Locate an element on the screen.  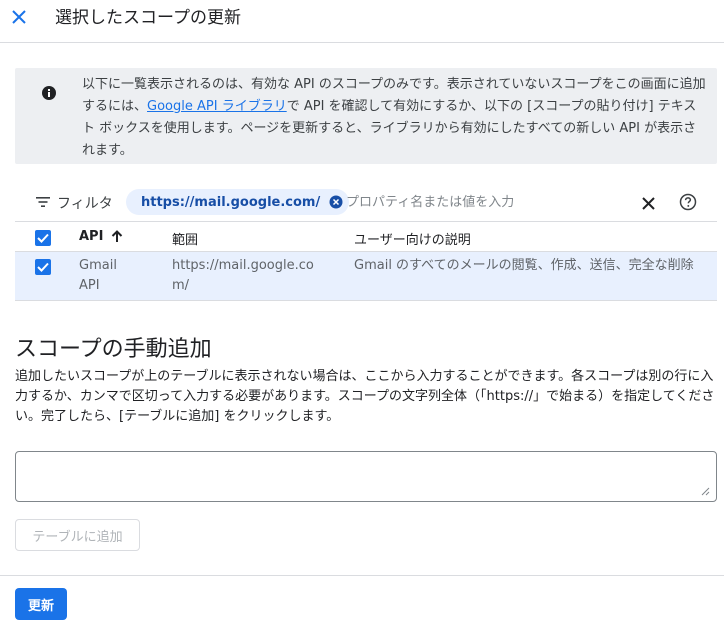
row-checkbox is located at coordinates (43, 267).